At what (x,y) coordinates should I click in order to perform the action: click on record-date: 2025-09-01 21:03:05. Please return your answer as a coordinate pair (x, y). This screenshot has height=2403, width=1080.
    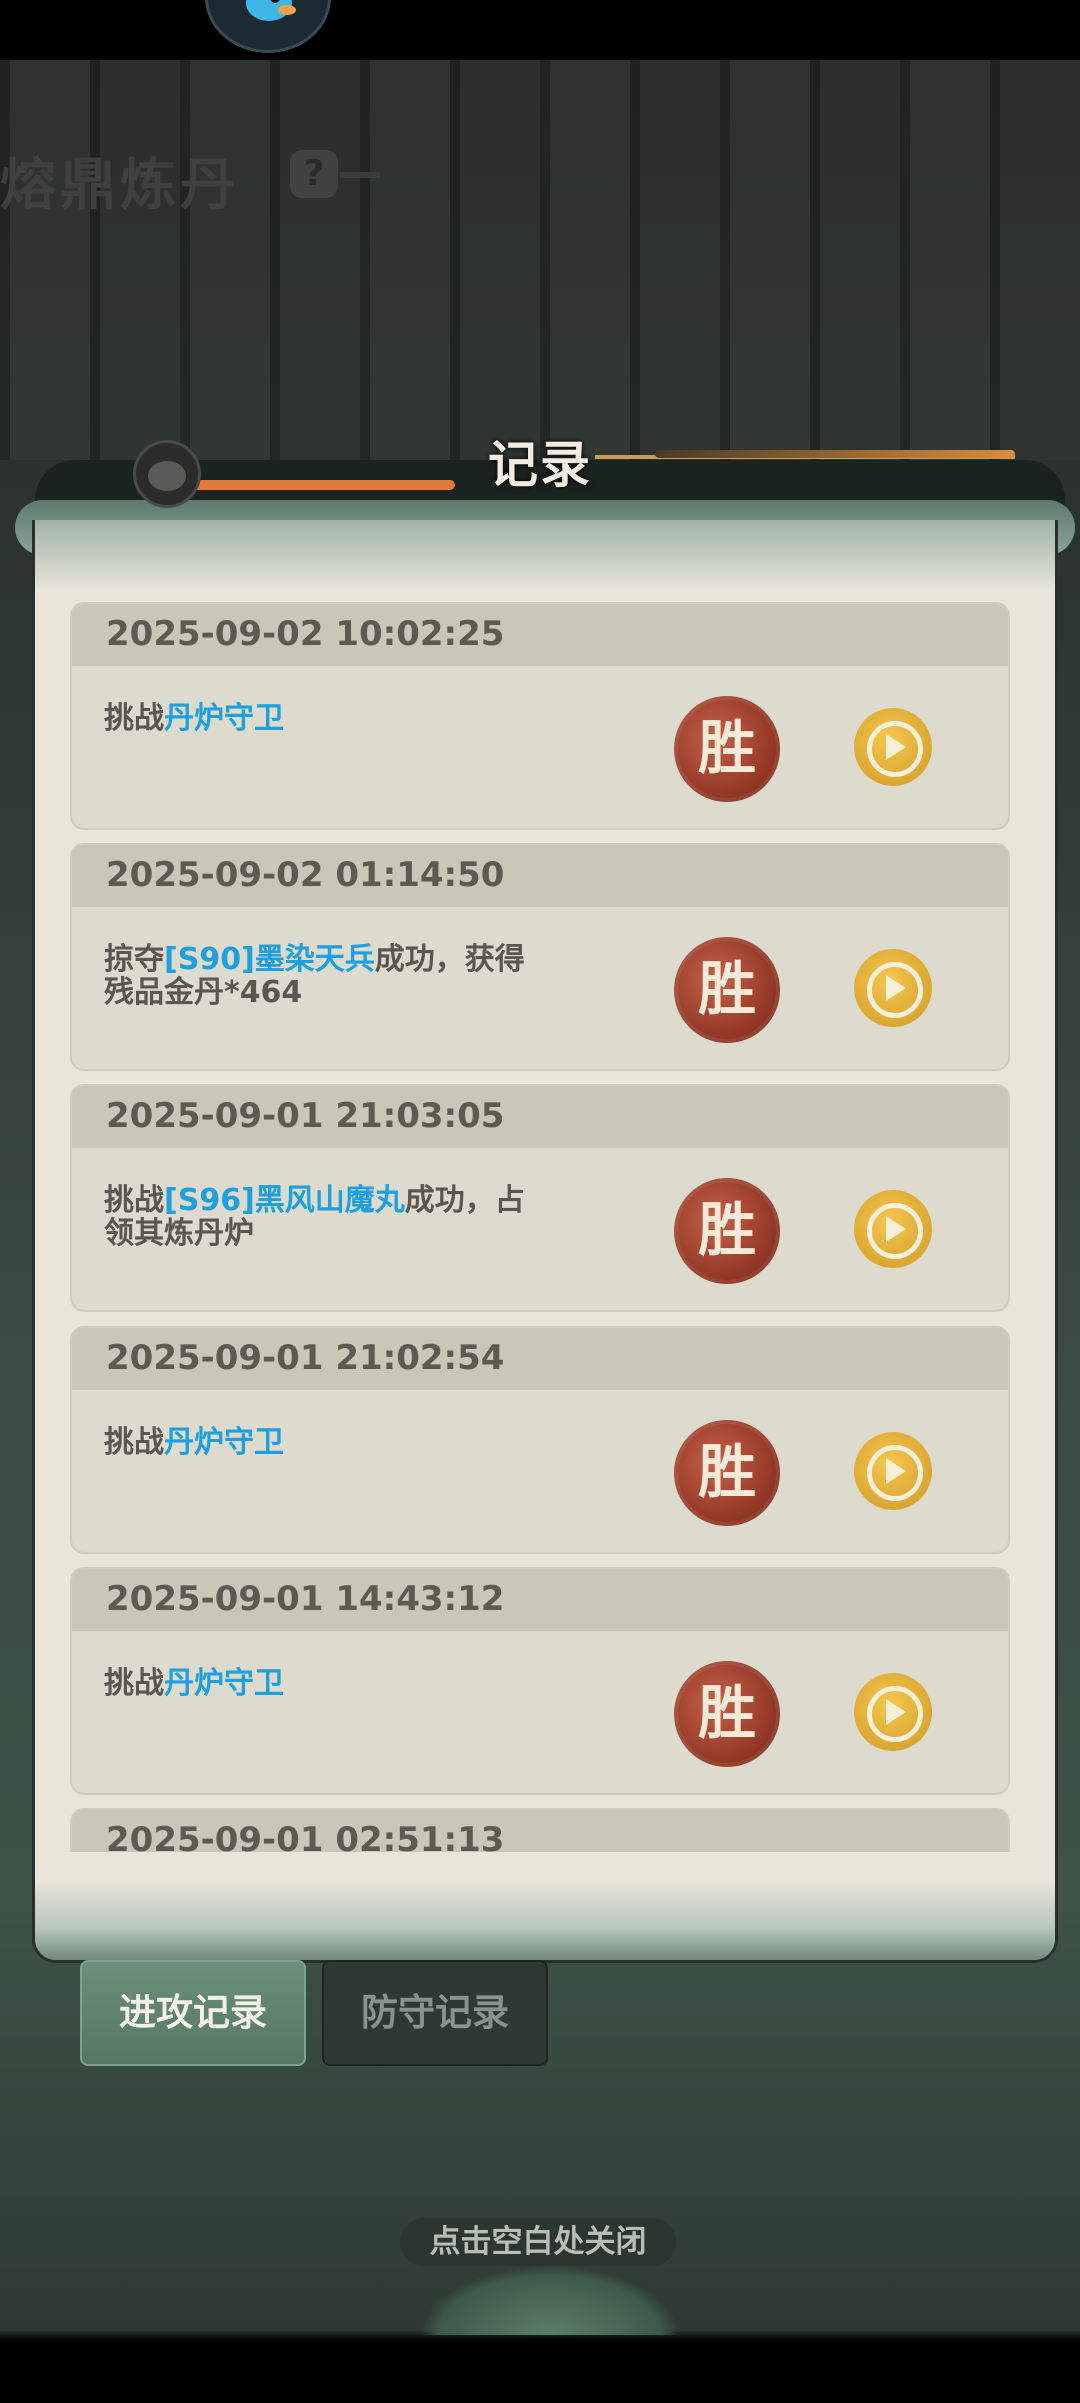
    Looking at the image, I should click on (305, 1116).